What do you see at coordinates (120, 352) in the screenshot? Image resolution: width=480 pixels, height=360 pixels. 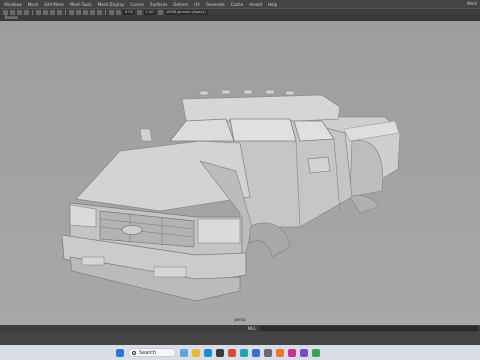 I see `windows-start-icon` at bounding box center [120, 352].